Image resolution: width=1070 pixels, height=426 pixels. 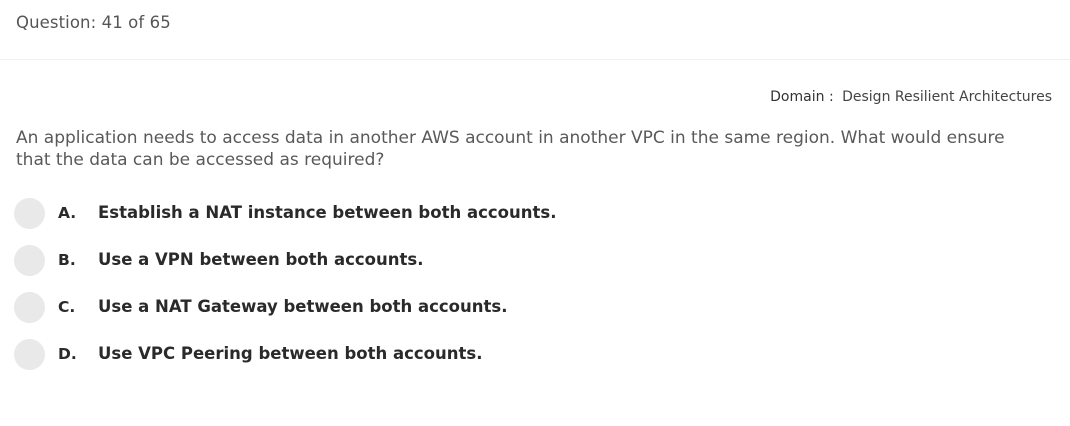 I want to click on option-b-letter: B., so click(x=67, y=260).